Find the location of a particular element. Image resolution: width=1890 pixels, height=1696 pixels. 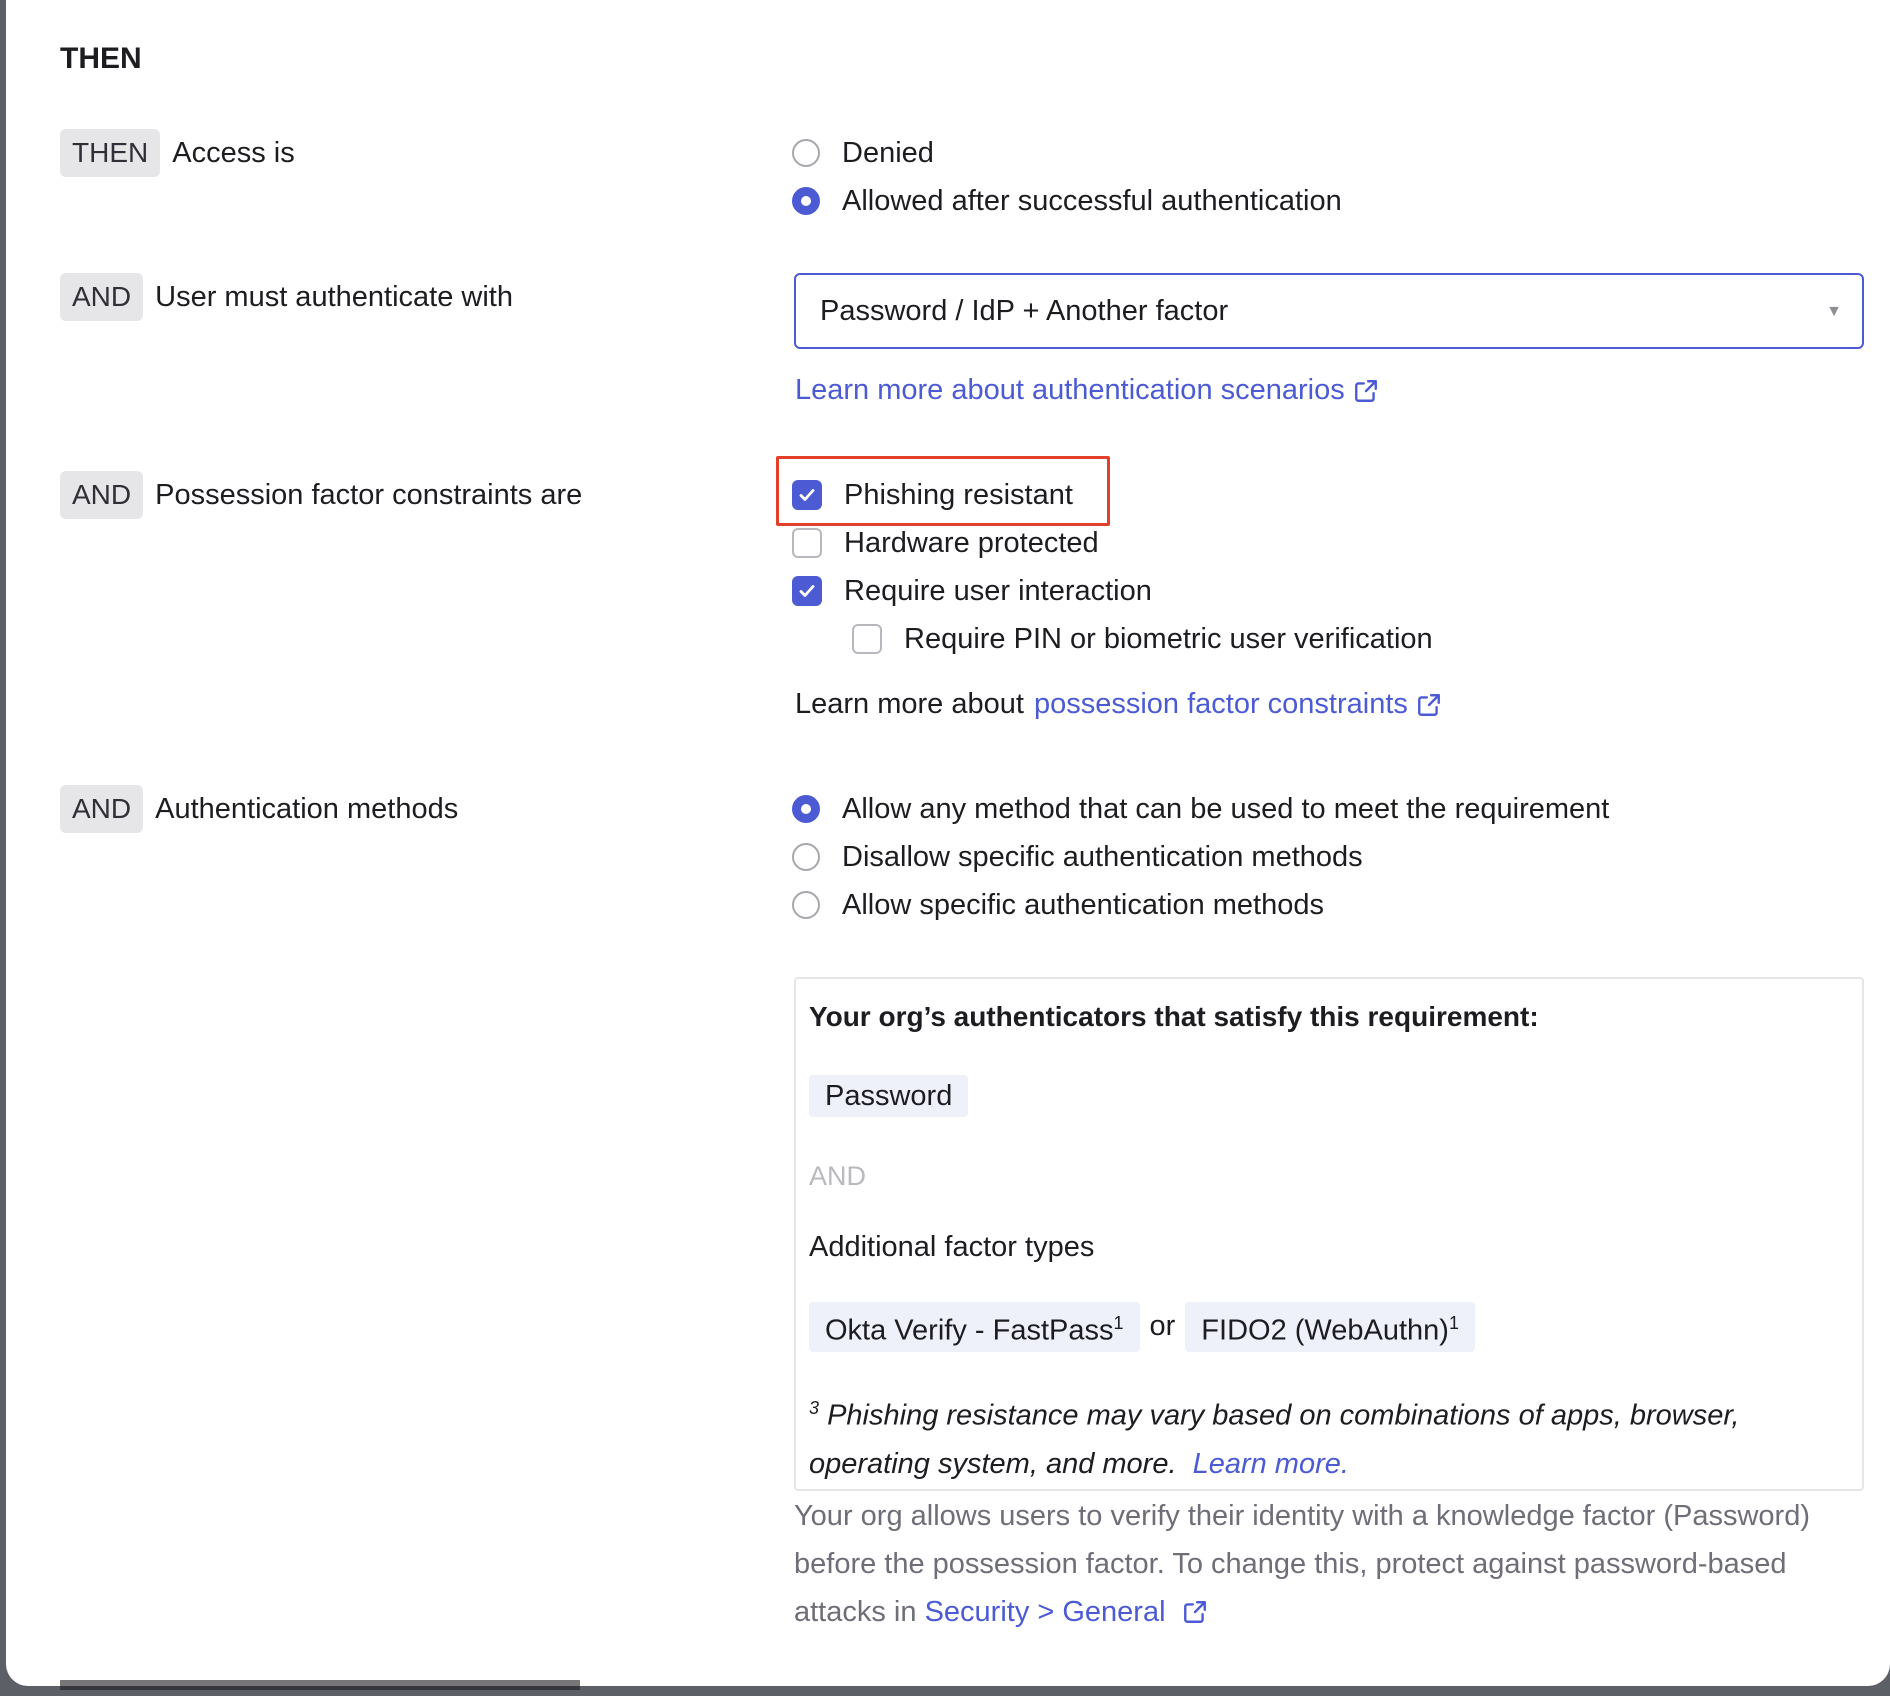

additional-factor-label: Additional factor types is located at coordinates (952, 1247).